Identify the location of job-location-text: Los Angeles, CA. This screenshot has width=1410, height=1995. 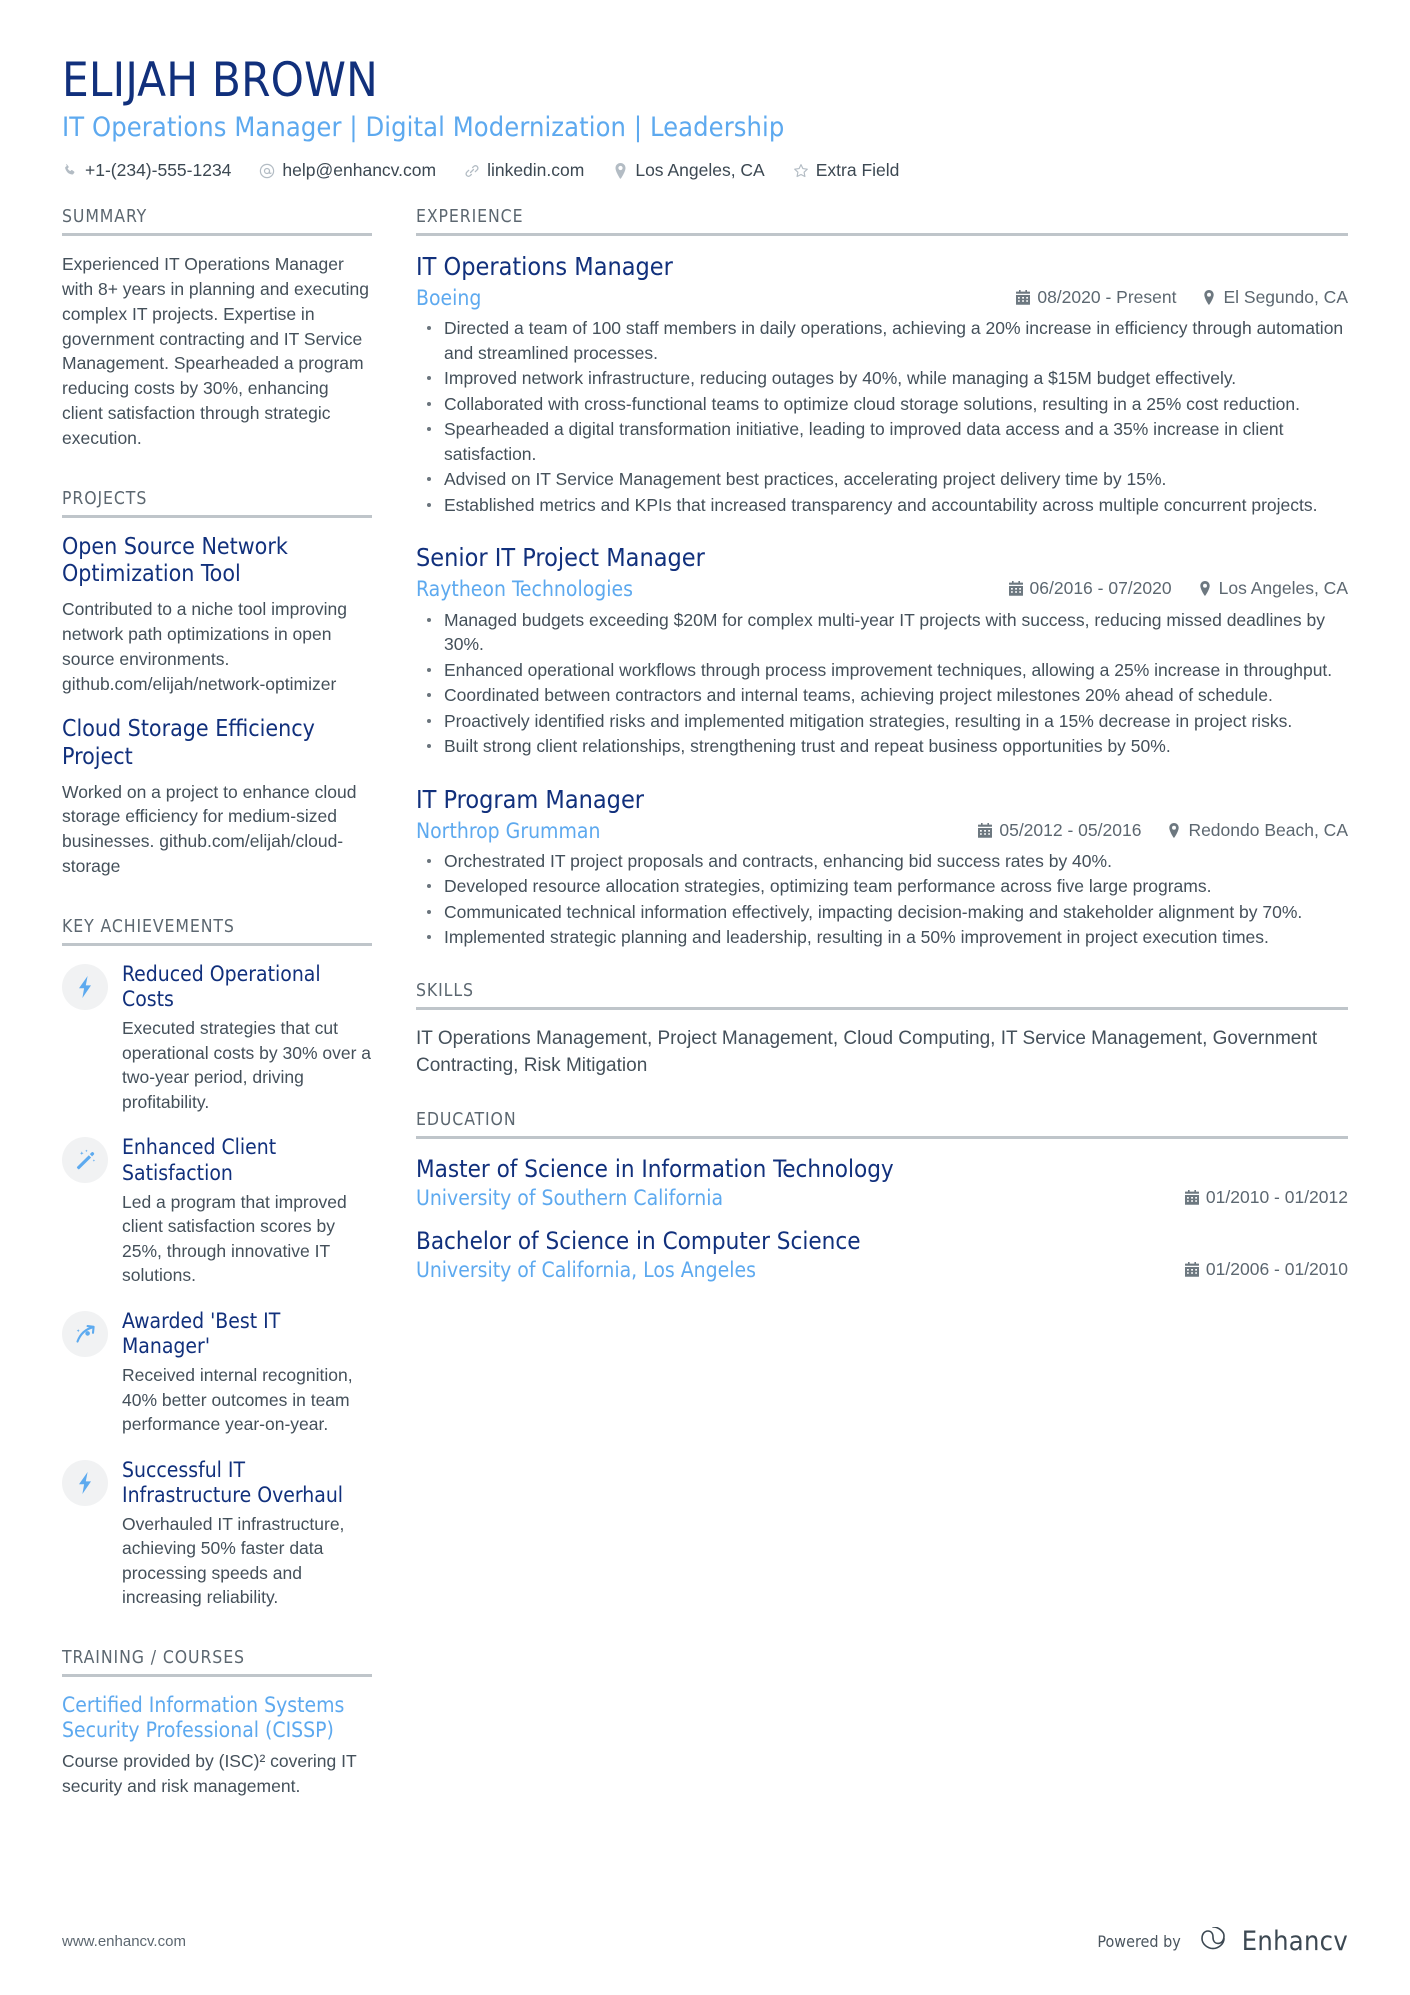
(1283, 588).